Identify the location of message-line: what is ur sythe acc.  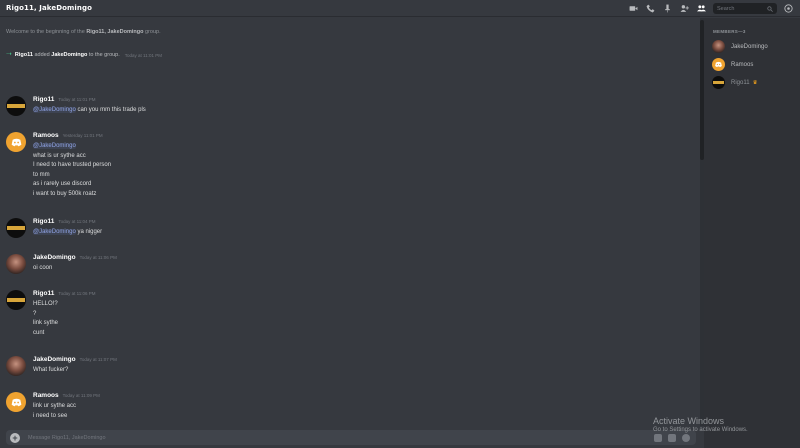
(59, 155).